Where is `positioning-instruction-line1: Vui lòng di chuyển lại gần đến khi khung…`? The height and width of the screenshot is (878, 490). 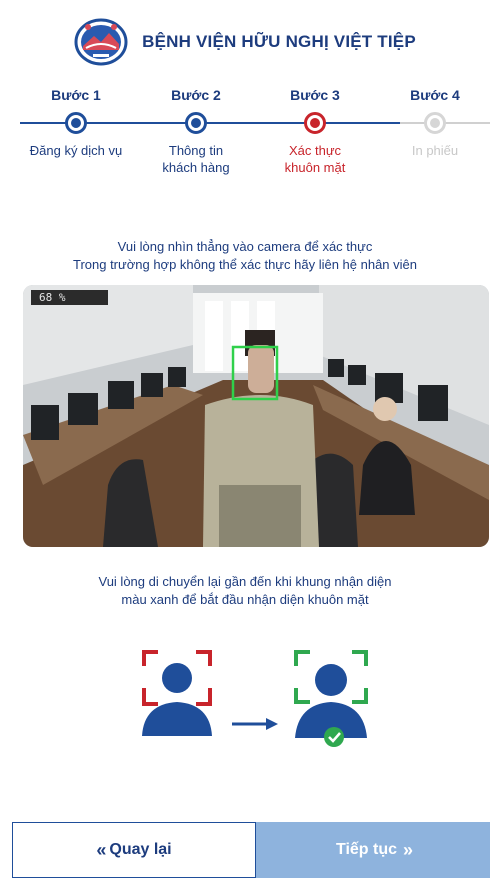 positioning-instruction-line1: Vui lòng di chuyển lại gần đến khi khung… is located at coordinates (245, 581).